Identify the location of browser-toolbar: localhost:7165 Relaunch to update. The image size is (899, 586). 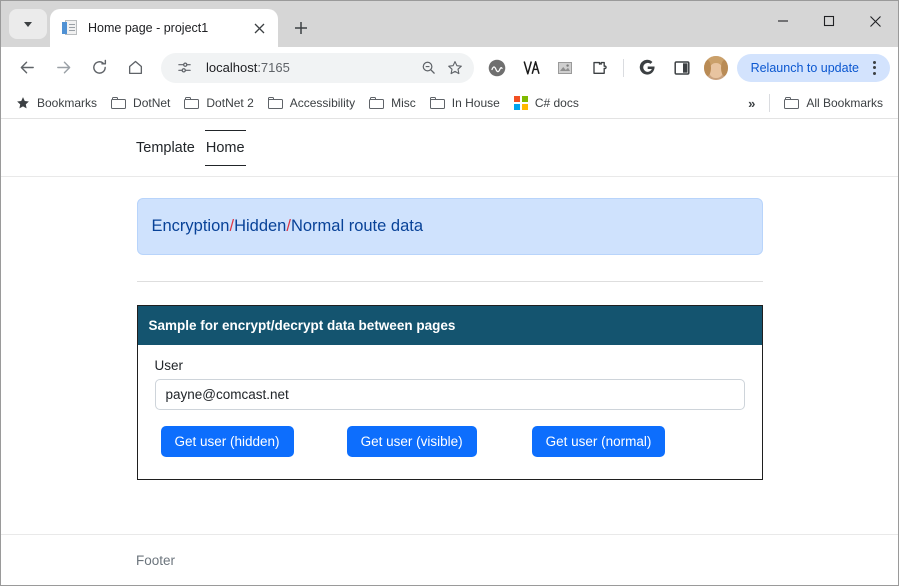
(449, 67).